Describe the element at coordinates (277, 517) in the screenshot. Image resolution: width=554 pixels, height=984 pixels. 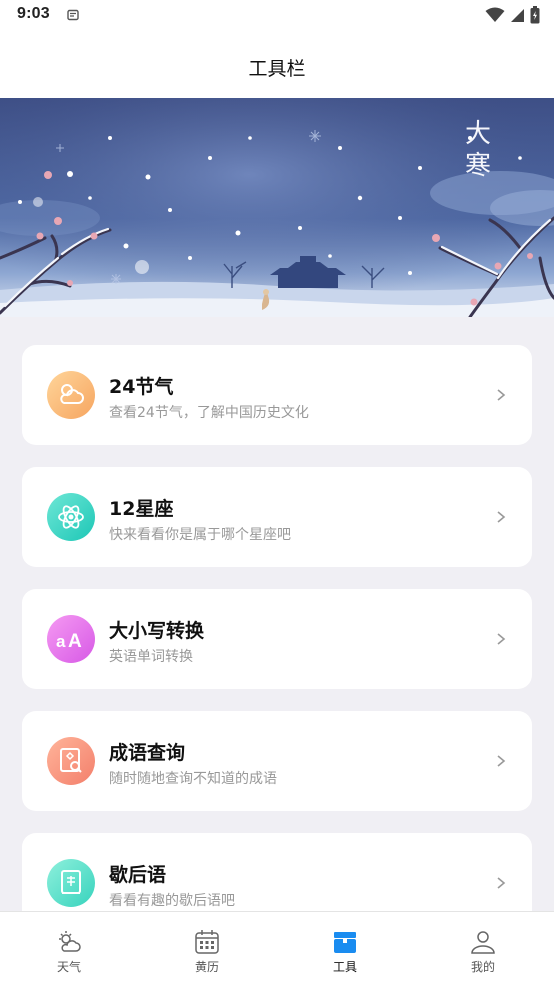
I see `tool-card-zodiac: 12星座 快来看看你是属于哪个星座吧` at that location.